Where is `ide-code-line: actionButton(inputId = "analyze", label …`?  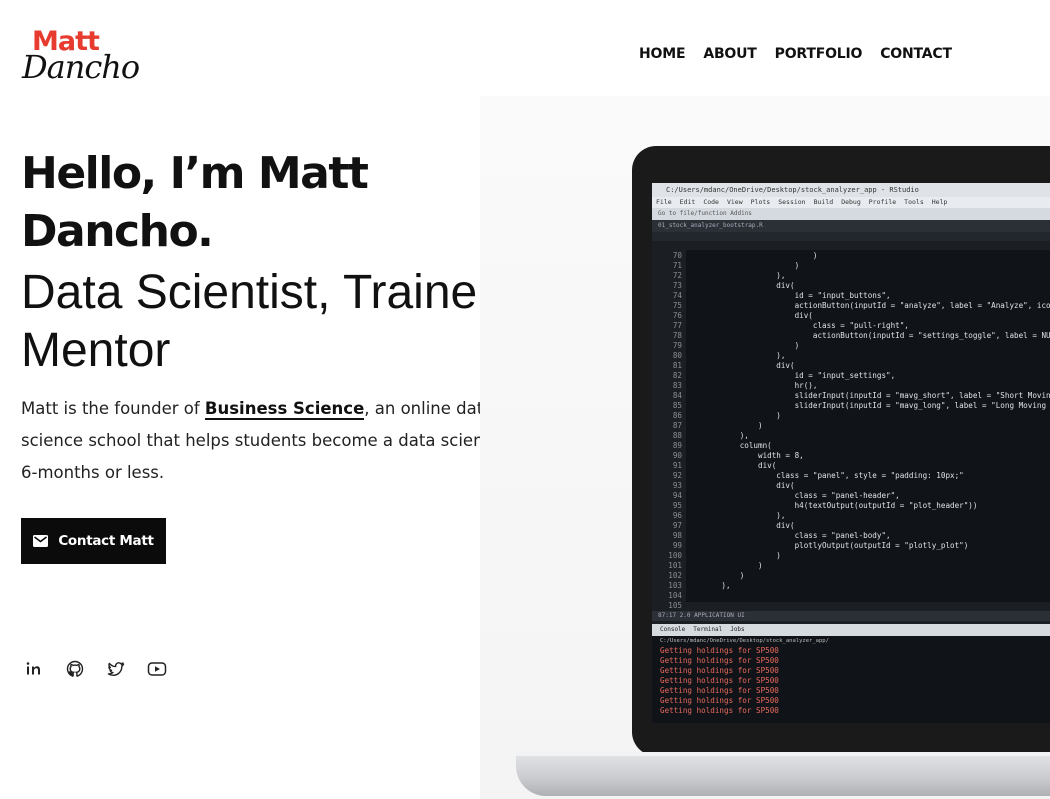 ide-code-line: actionButton(inputId = "analyze", label … is located at coordinates (872, 305).